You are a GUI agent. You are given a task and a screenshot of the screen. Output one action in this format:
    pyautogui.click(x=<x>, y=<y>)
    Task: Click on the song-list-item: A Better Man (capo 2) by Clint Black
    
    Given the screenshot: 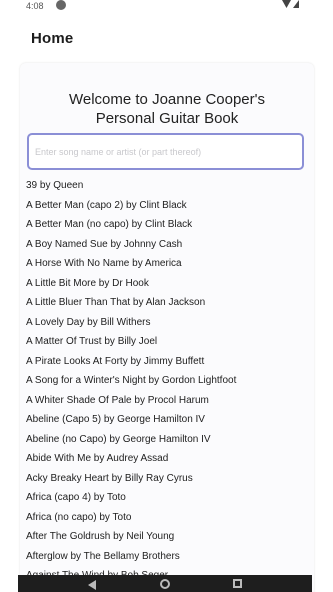 What is the action you would take?
    pyautogui.click(x=169, y=206)
    